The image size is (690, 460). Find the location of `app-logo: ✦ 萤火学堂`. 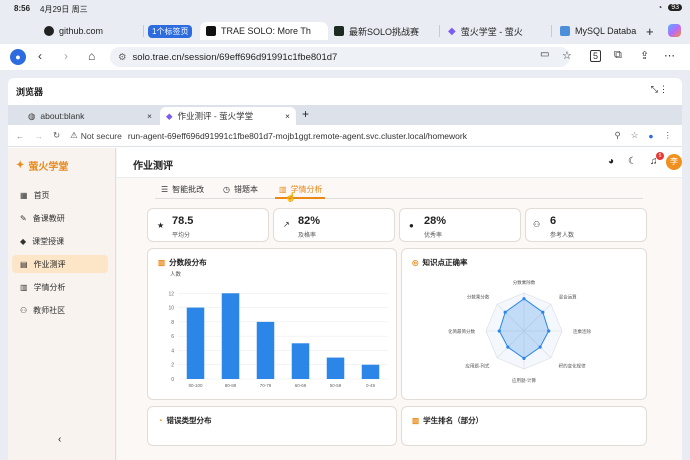

app-logo: ✦ 萤火学堂 is located at coordinates (42, 166).